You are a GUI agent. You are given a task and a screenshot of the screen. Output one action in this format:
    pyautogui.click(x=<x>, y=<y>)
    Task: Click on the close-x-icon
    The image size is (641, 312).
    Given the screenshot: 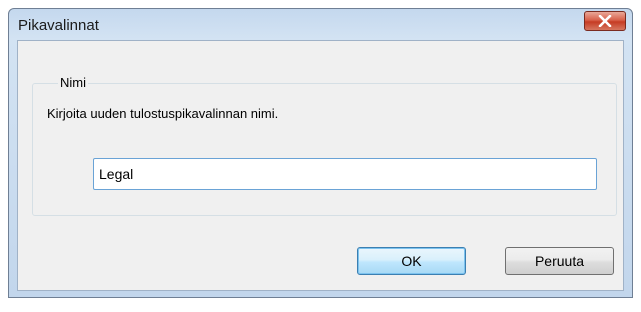 What is the action you would take?
    pyautogui.click(x=605, y=21)
    